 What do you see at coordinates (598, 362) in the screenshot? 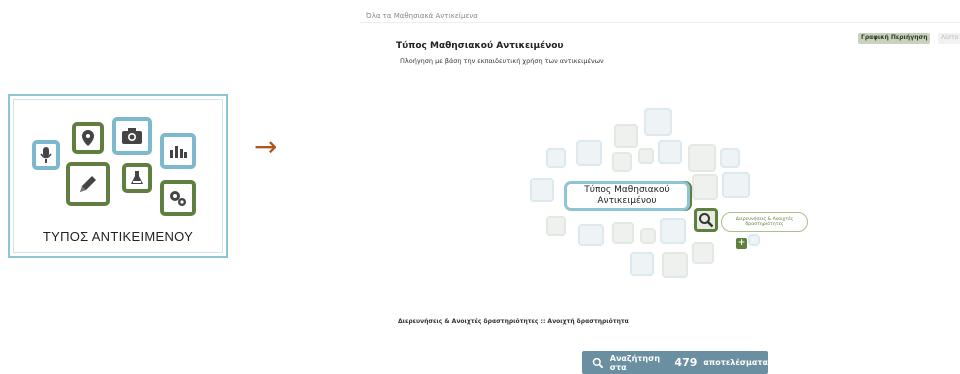
I see `search-icon` at bounding box center [598, 362].